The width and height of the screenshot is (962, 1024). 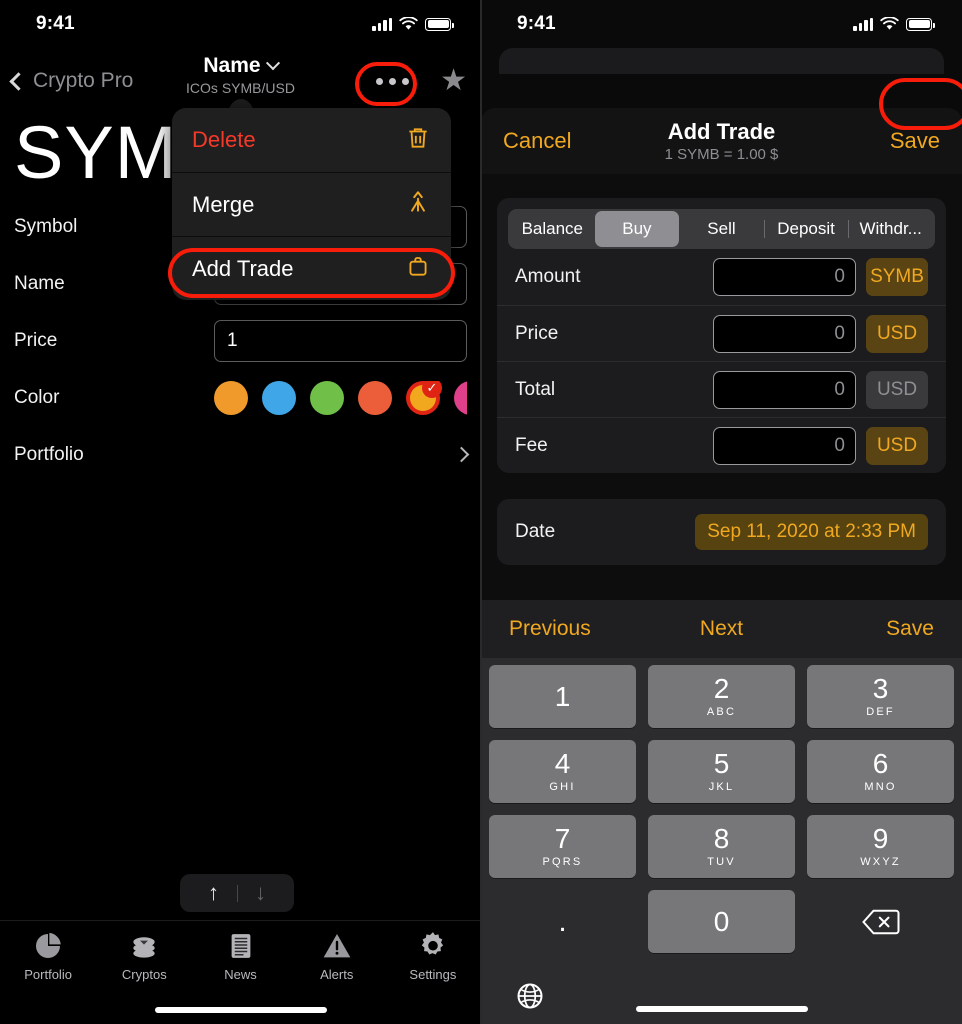 What do you see at coordinates (721, 846) in the screenshot?
I see `key-8: 8 TUV` at bounding box center [721, 846].